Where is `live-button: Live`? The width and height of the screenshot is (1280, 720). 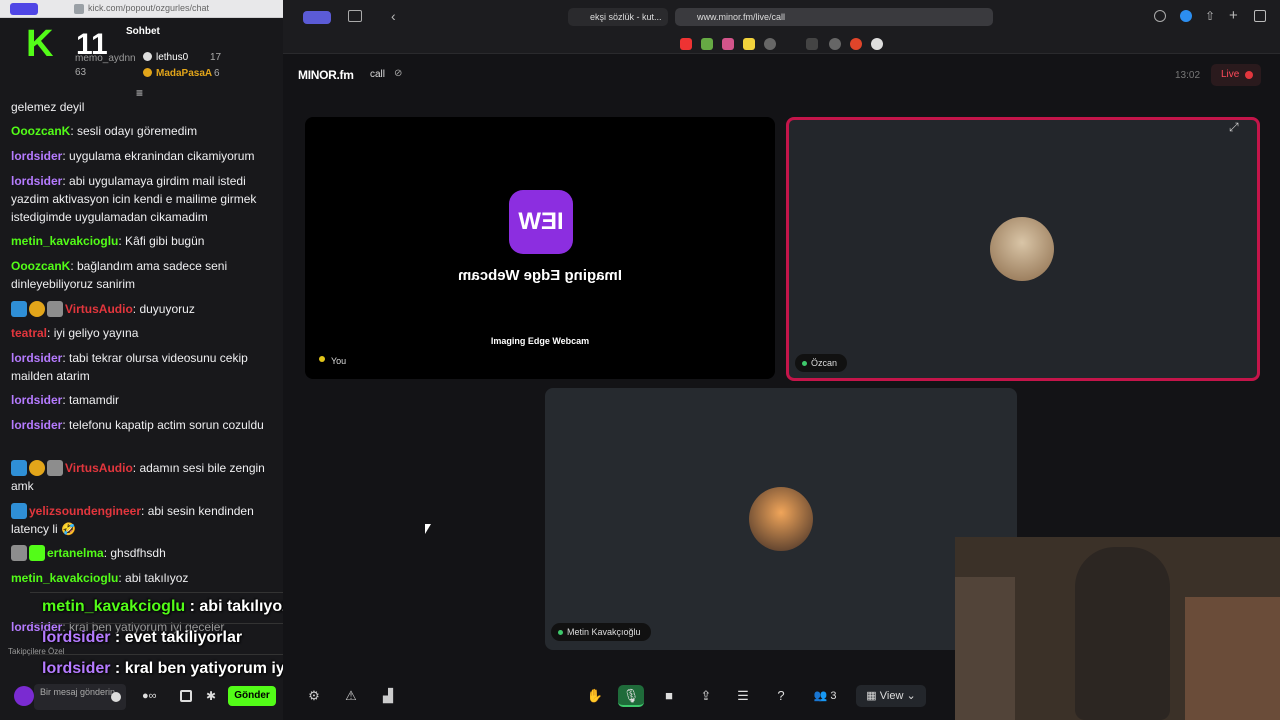 live-button: Live is located at coordinates (1236, 75).